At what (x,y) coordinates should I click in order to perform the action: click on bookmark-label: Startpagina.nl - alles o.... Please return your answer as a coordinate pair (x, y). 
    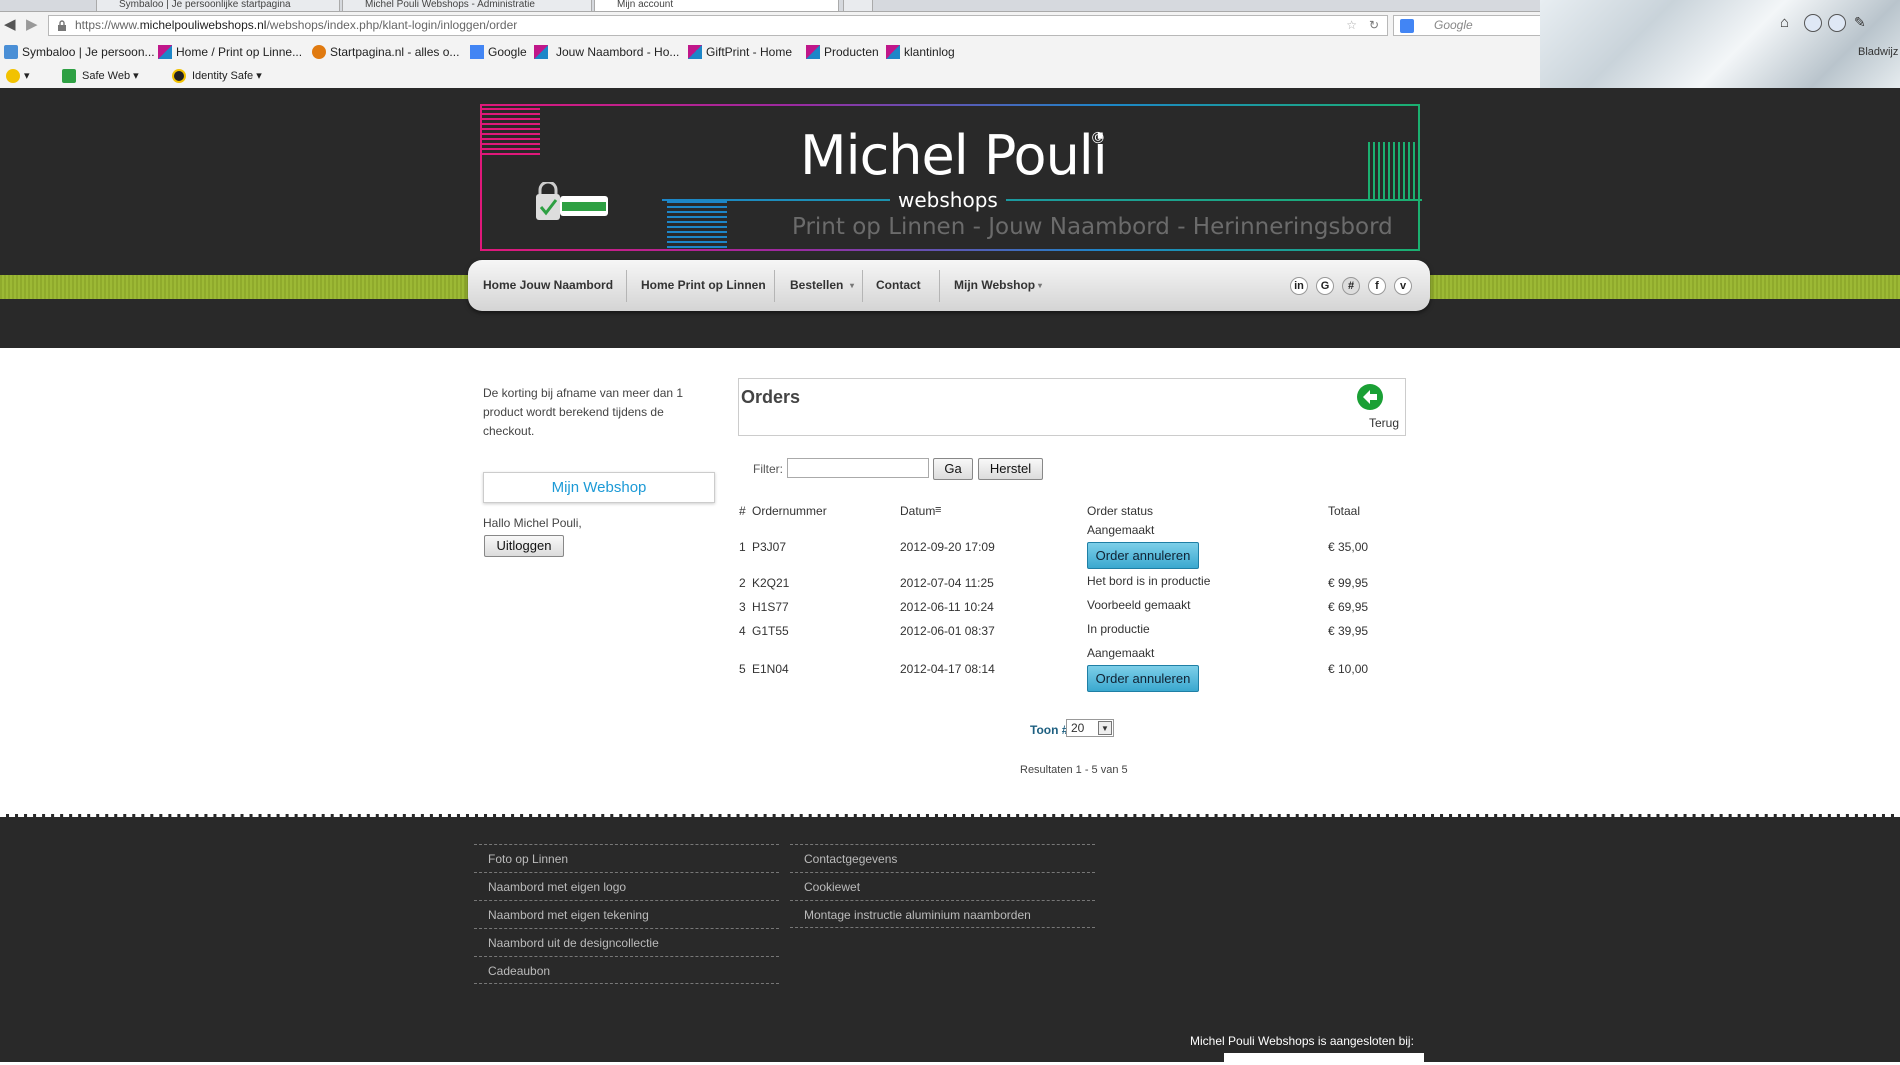
    Looking at the image, I should click on (395, 52).